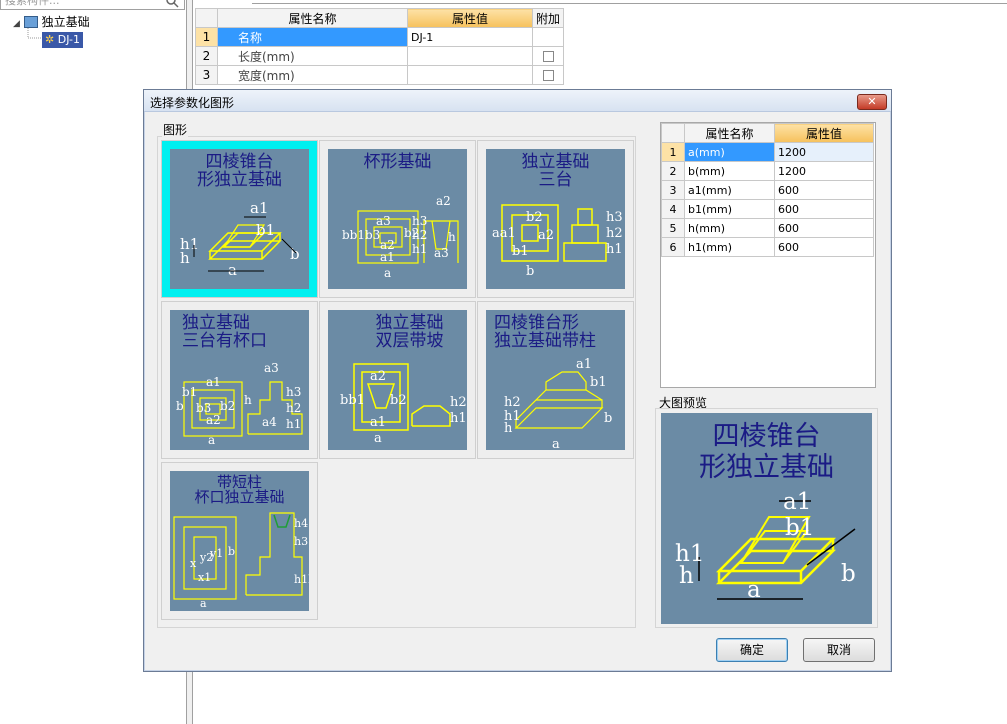 The width and height of the screenshot is (1007, 724). I want to click on grid-corner, so click(673, 133).